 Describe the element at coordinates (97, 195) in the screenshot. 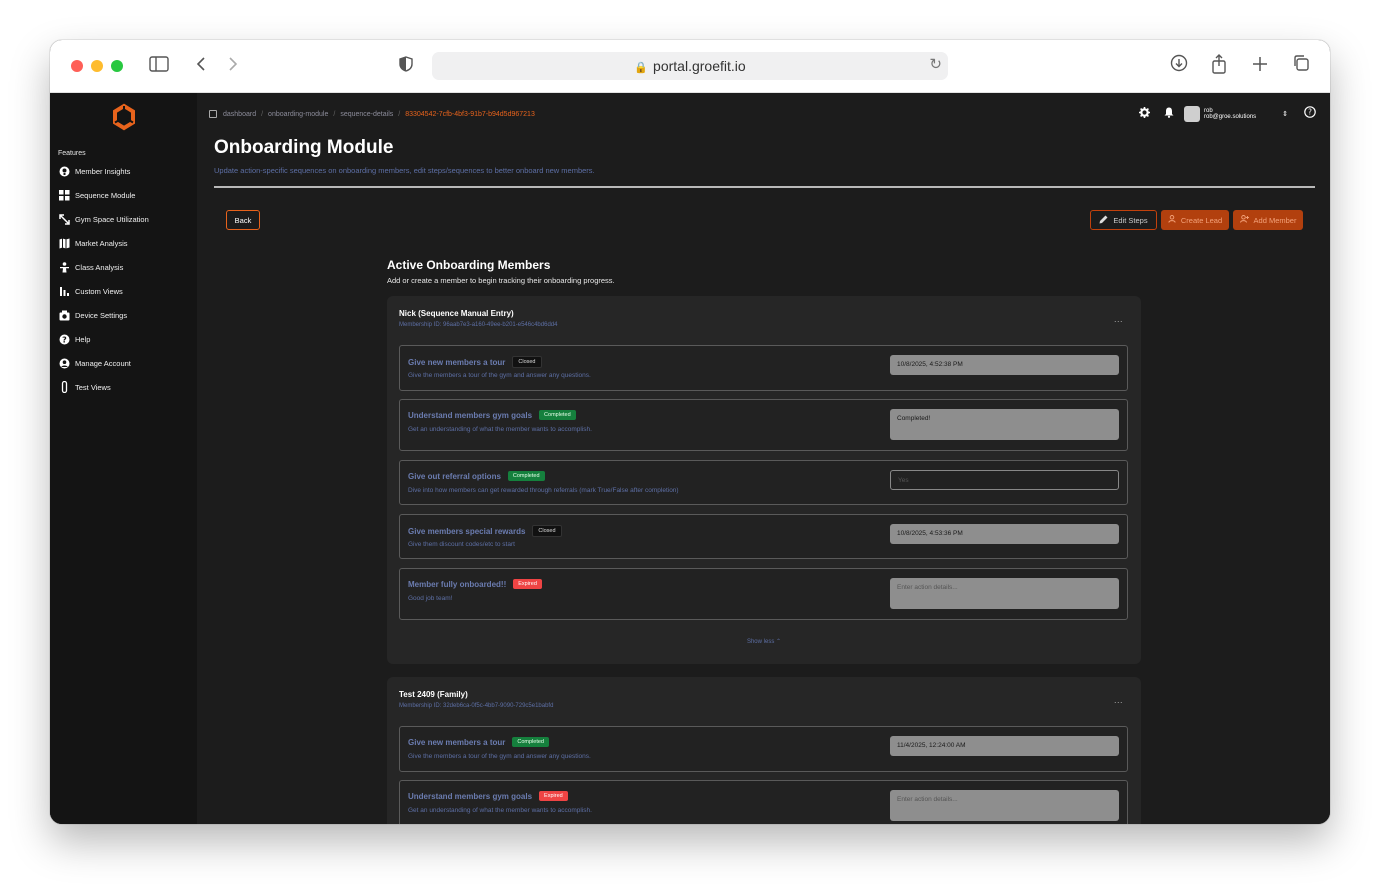

I see `sidebar-item-sequence-module: Sequence Module` at that location.